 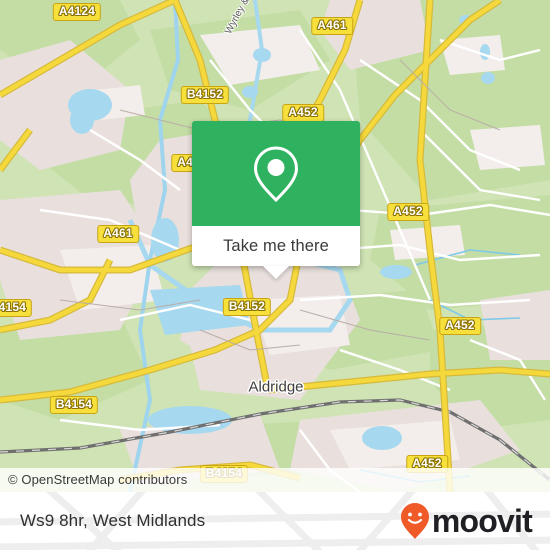 What do you see at coordinates (77, 12) in the screenshot?
I see `road-shield-a4124: A4124` at bounding box center [77, 12].